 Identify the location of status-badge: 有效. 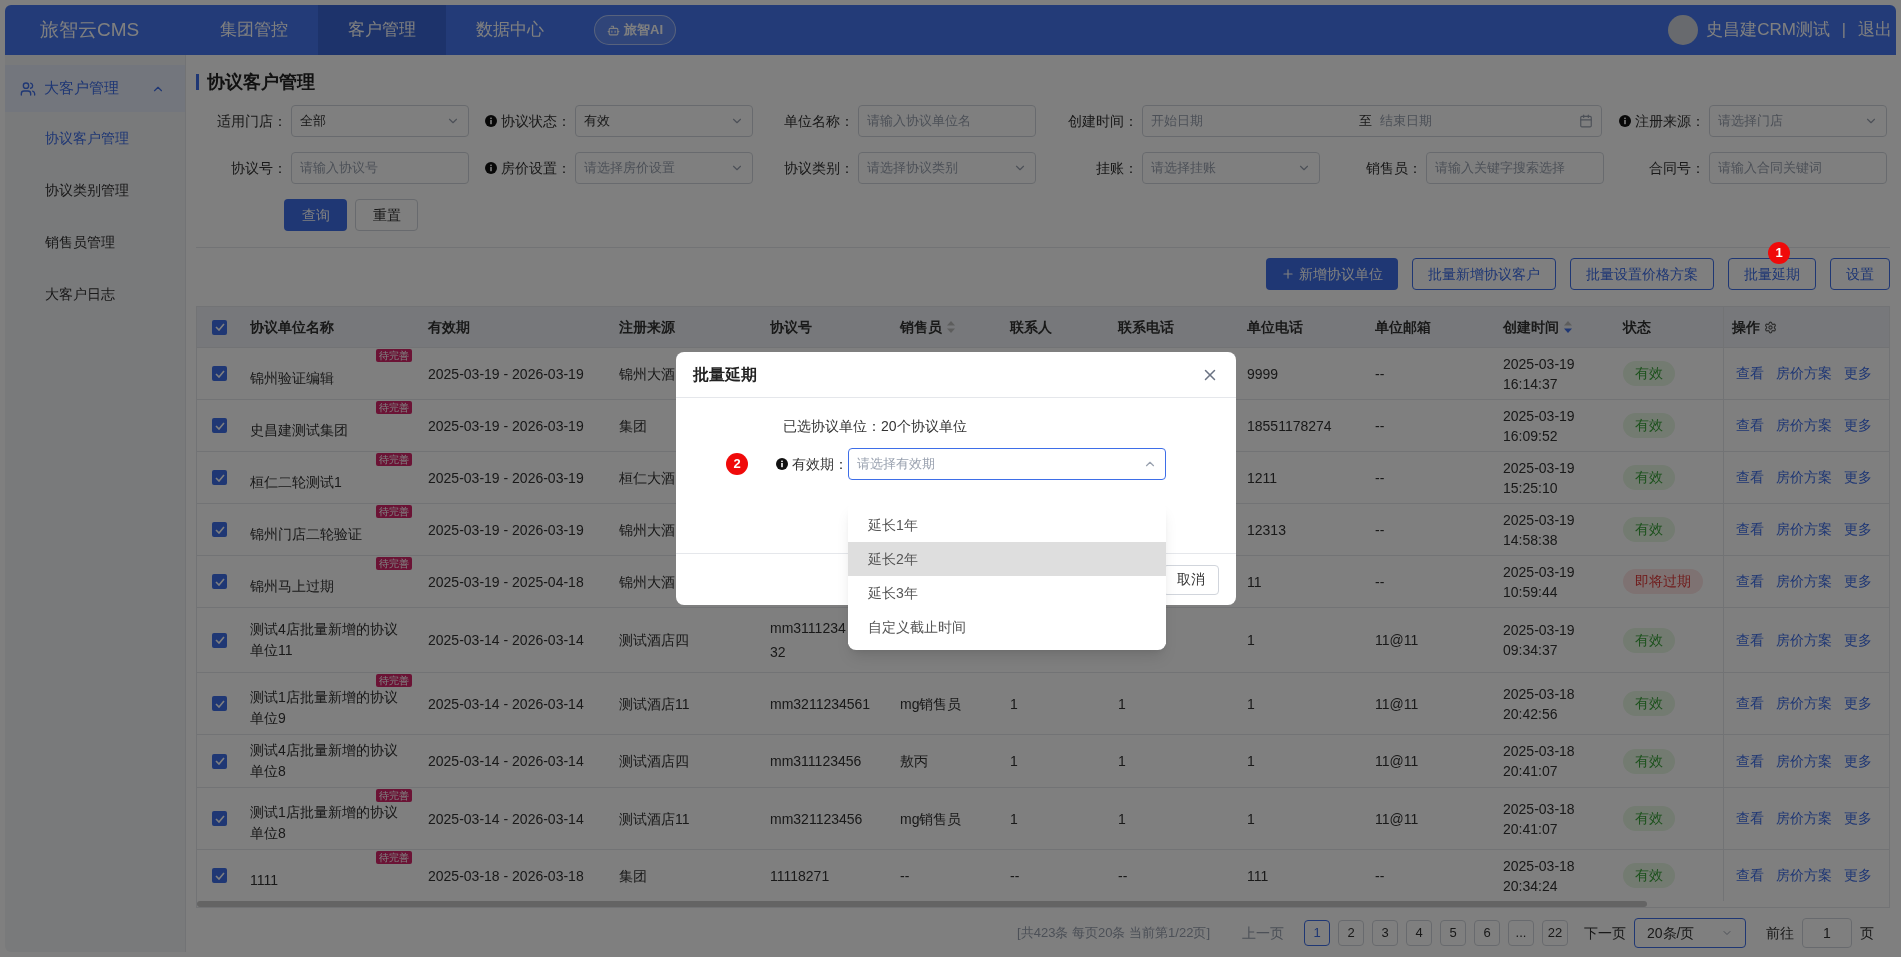
(1649, 477).